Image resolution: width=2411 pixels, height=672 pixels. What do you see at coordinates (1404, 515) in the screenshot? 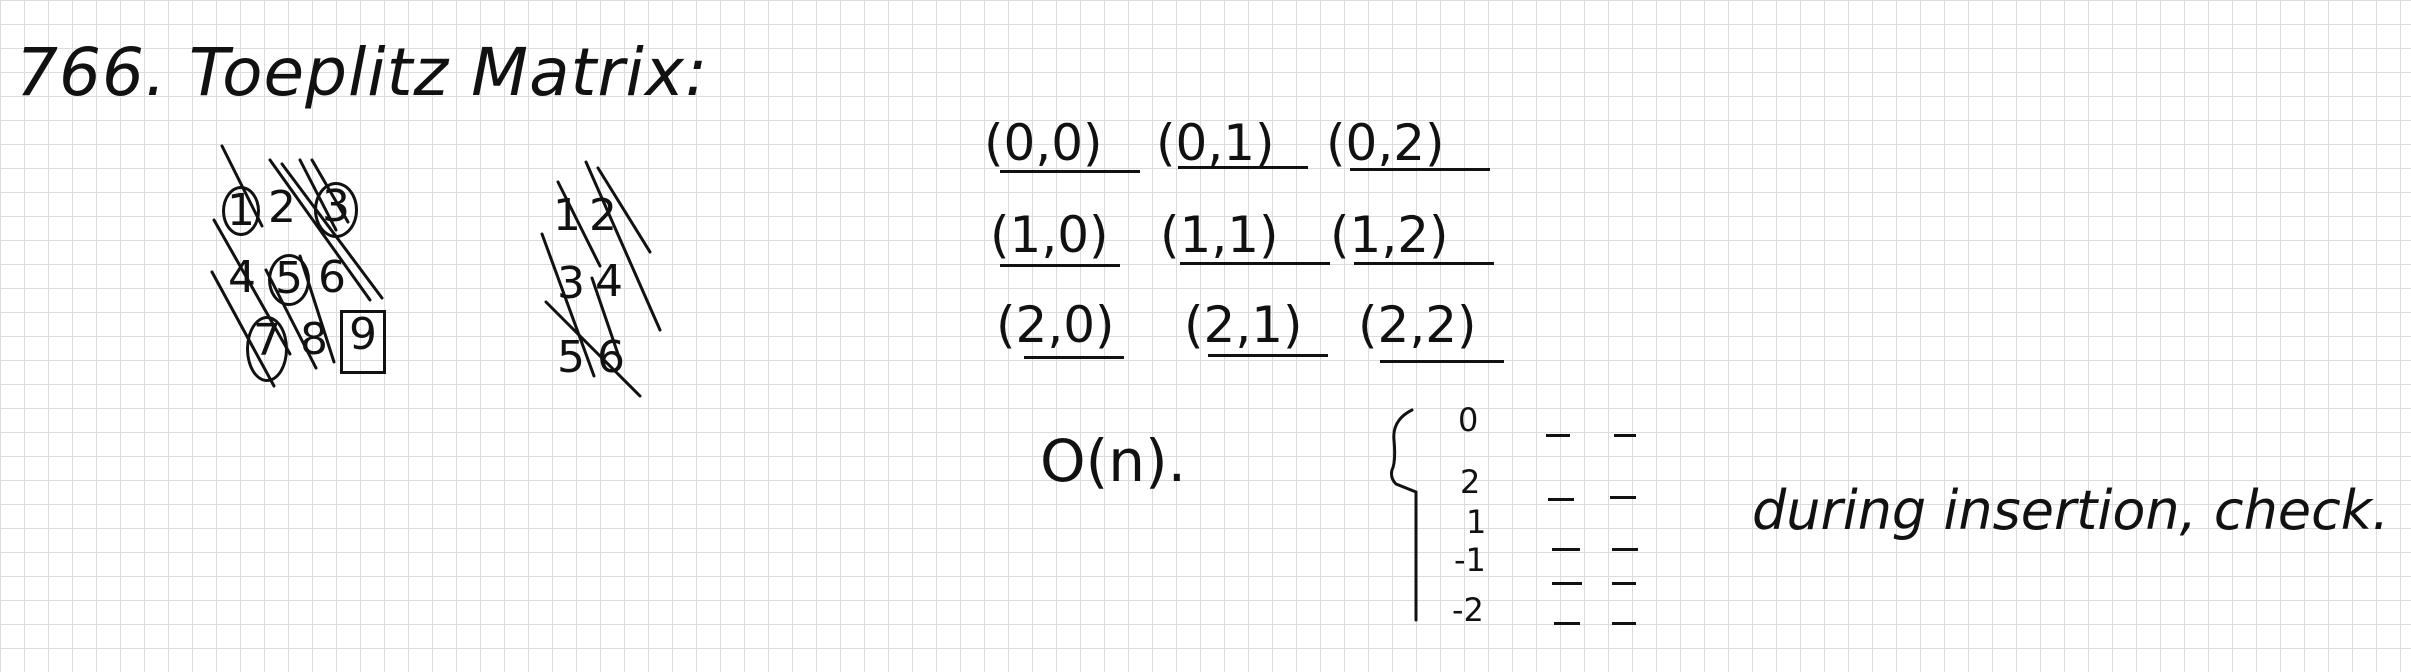
I see `curly-brace` at bounding box center [1404, 515].